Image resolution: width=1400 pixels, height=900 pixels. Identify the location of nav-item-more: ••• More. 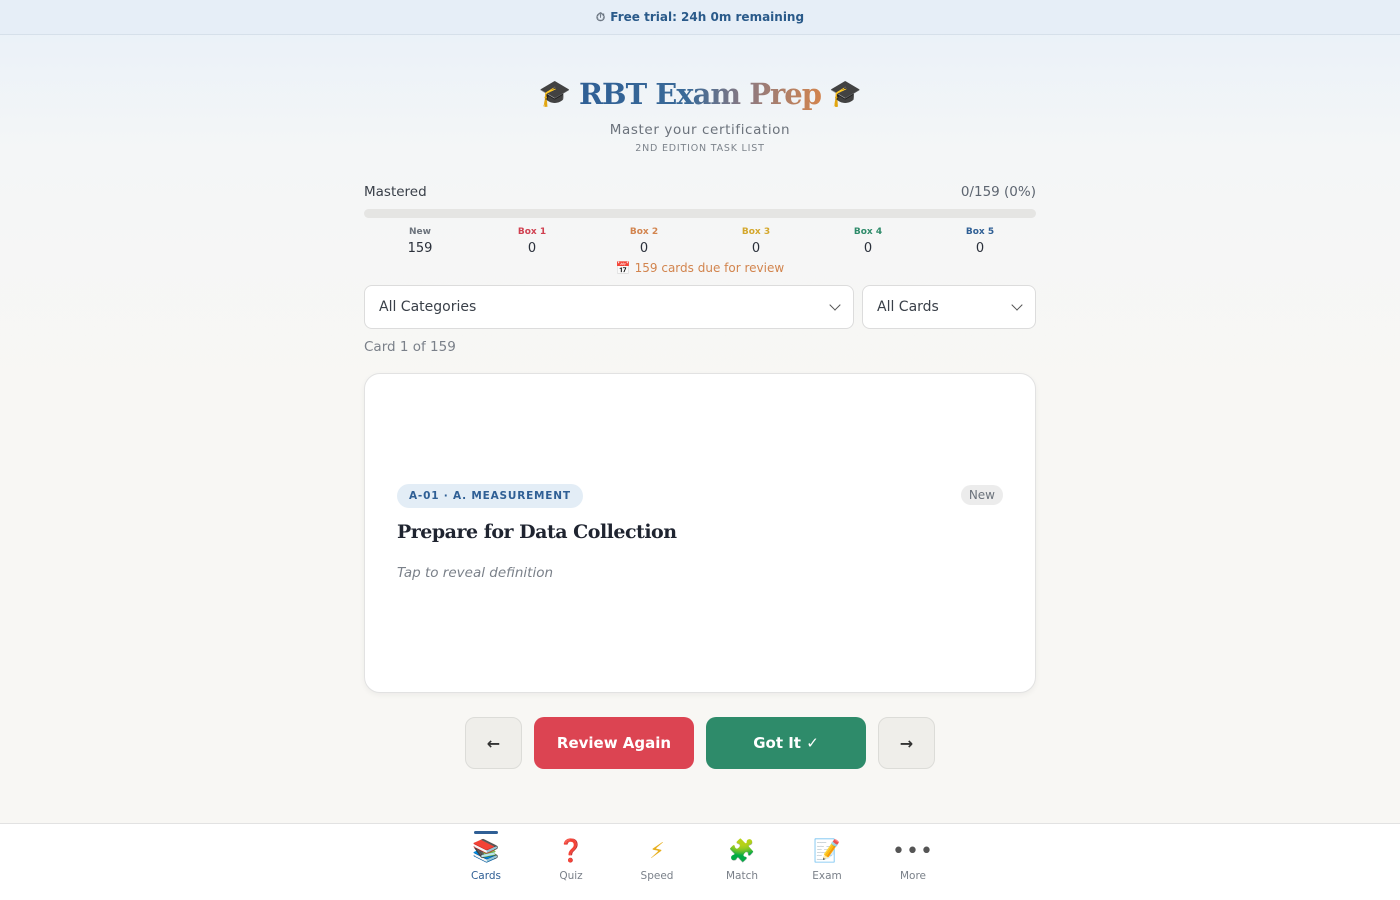
(913, 862).